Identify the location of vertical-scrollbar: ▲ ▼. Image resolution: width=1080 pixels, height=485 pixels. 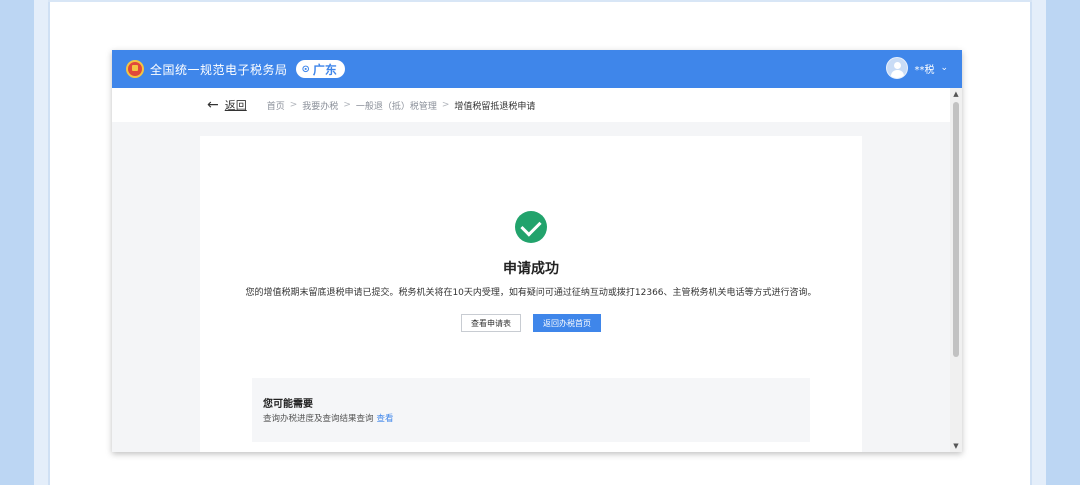
(956, 270).